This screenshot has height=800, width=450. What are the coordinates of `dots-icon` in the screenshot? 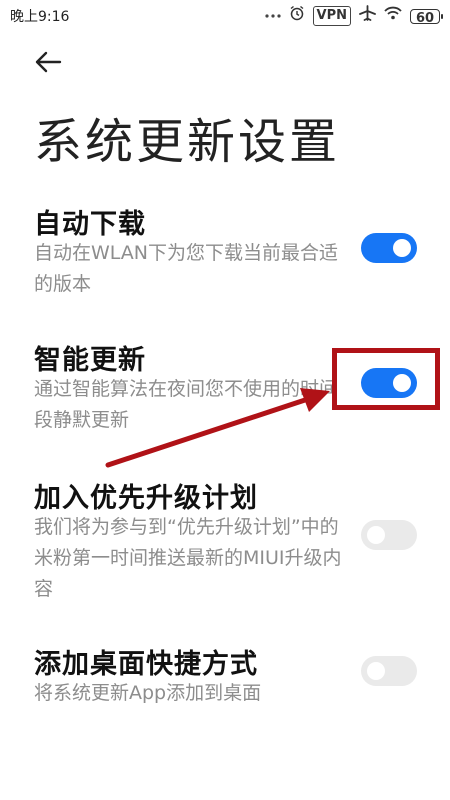 It's located at (272, 16).